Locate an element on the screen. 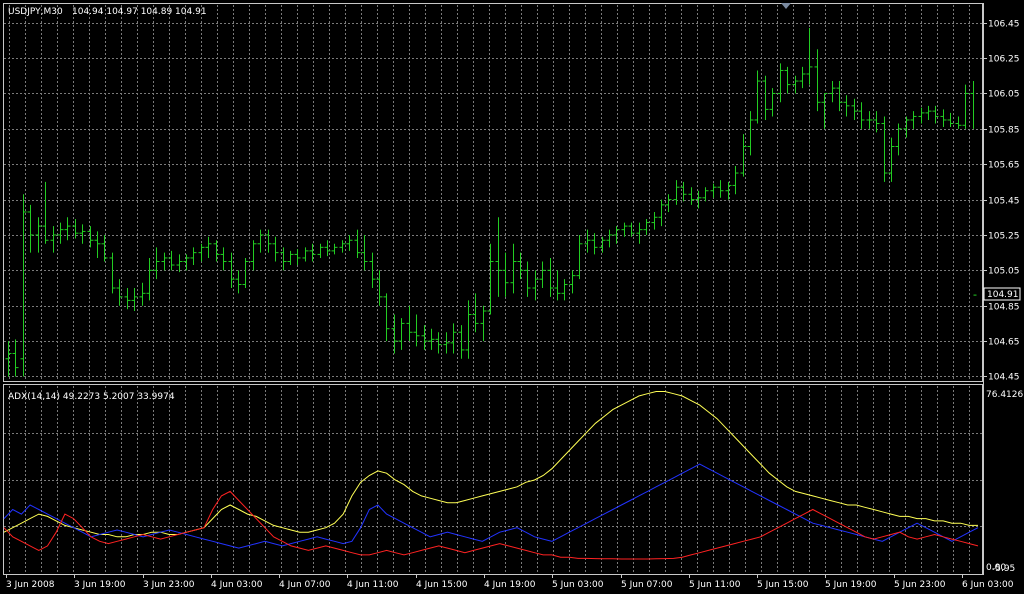 This screenshot has height=594, width=1024. time-tick-label: 3 Jun 23:00 is located at coordinates (169, 585).